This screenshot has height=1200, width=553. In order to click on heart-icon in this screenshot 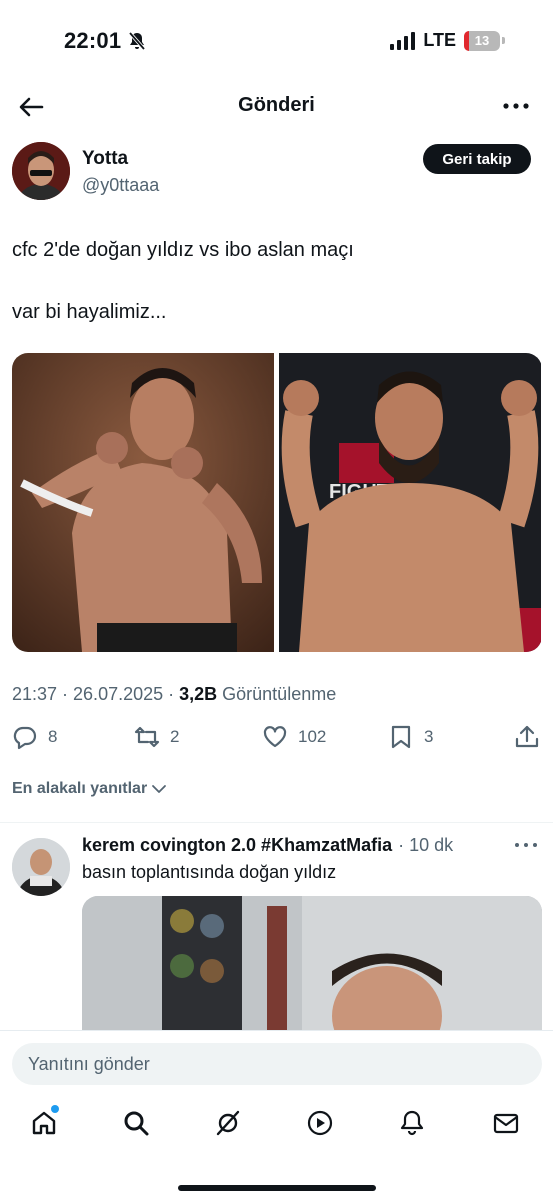, I will do `click(275, 737)`.